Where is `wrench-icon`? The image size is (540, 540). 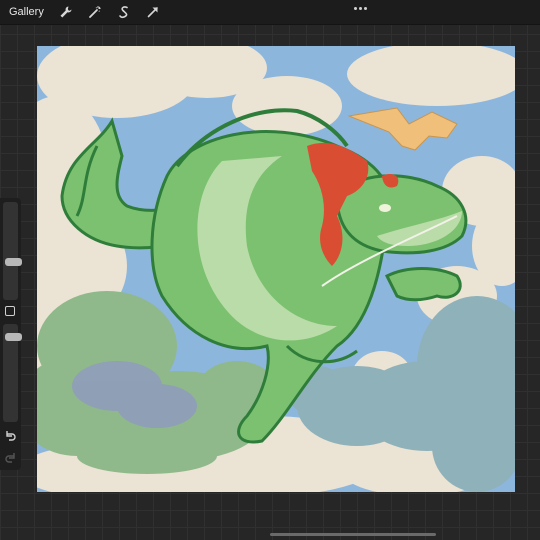 wrench-icon is located at coordinates (66, 12).